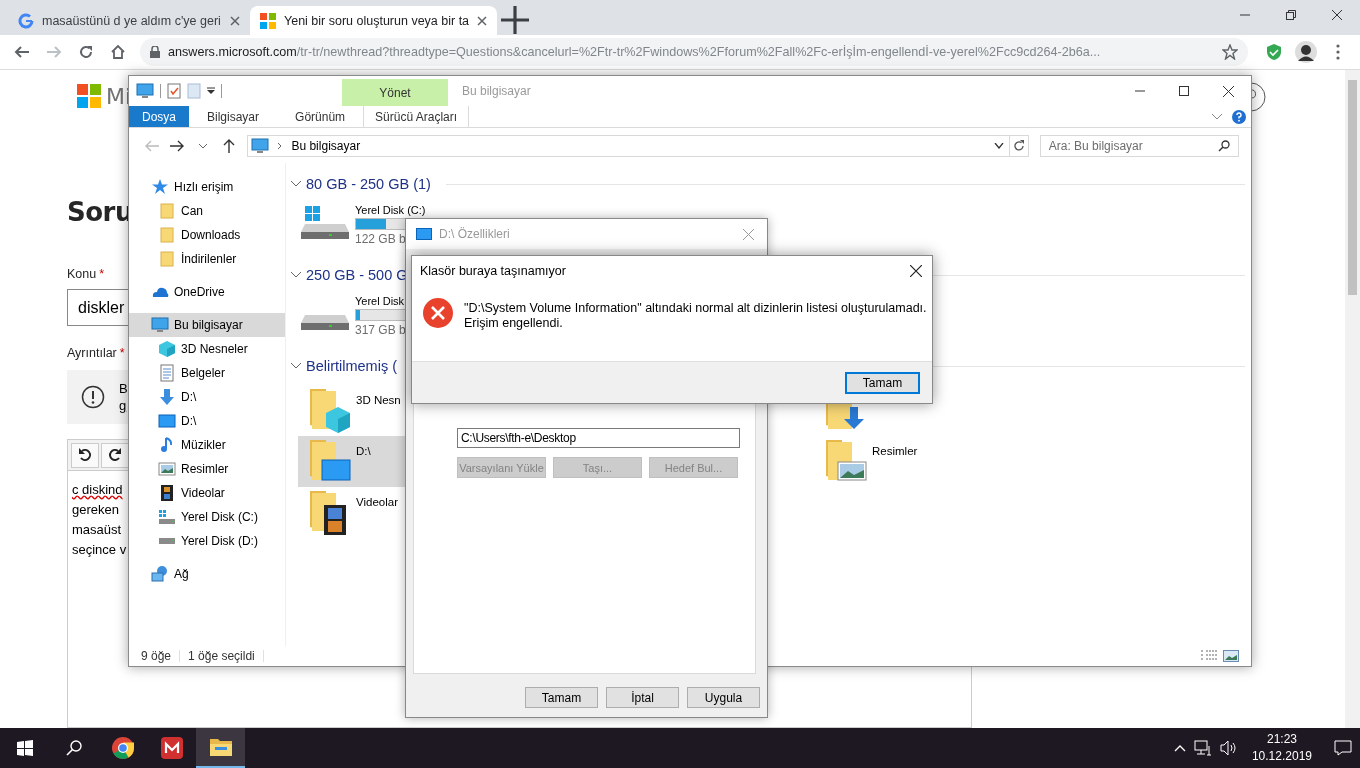 The height and width of the screenshot is (768, 1360). I want to click on drive-name: Yerel Disk (C:), so click(390, 210).